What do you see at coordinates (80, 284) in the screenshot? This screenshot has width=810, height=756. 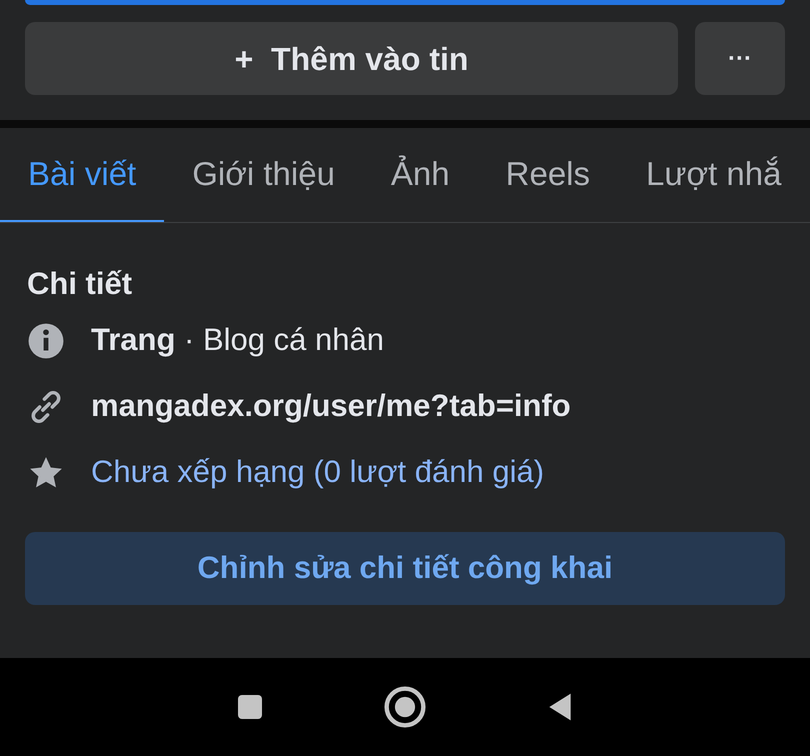 I see `section-title: Chi tiết` at bounding box center [80, 284].